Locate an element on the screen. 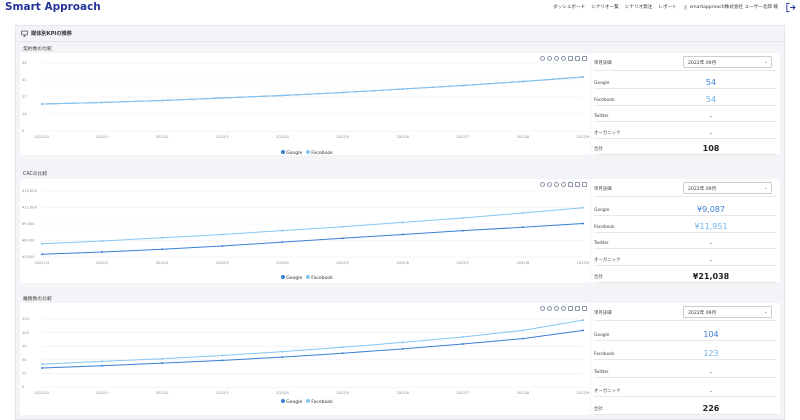 Image resolution: width=800 pixels, height=420 pixels. logout-icon is located at coordinates (790, 7).